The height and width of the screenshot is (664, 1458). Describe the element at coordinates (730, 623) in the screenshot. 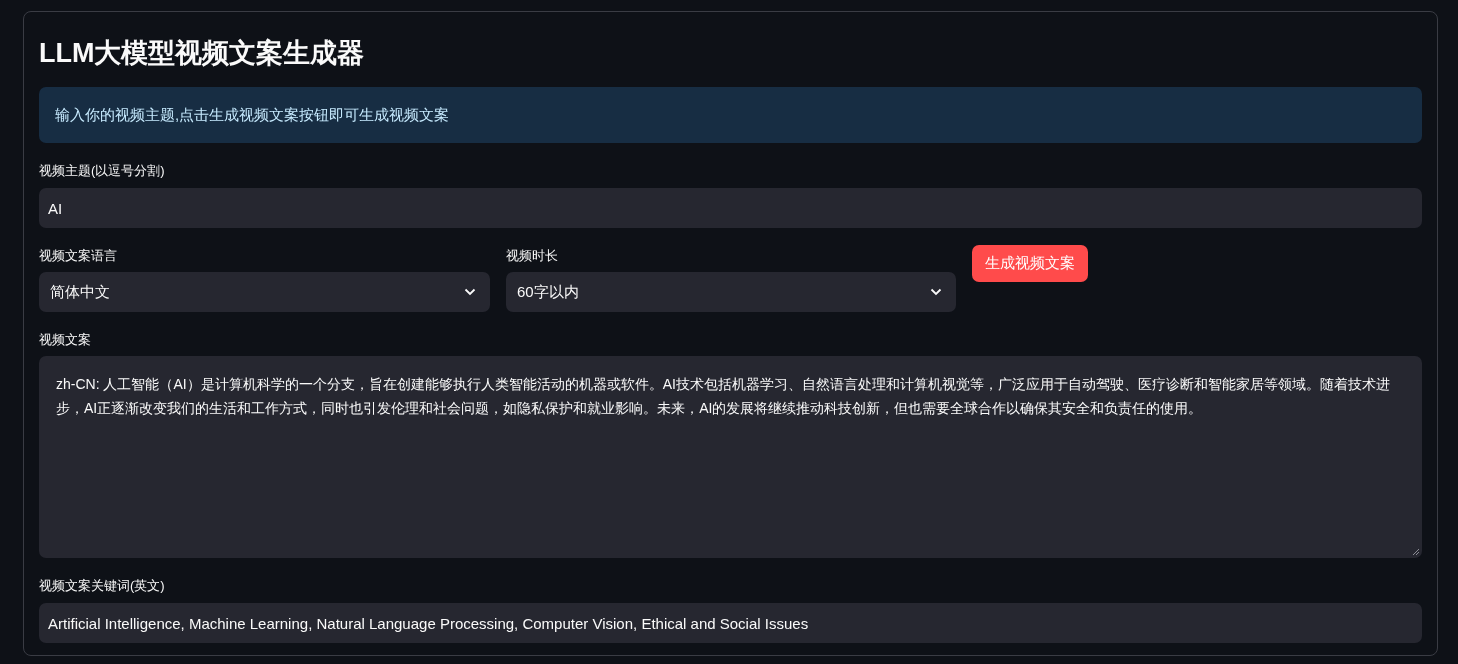

I see `keywords-input-field: Artificial Intelligence, Machine Learning, Natural Language Processing, Computer Vision, Ethical and Social Issues` at that location.